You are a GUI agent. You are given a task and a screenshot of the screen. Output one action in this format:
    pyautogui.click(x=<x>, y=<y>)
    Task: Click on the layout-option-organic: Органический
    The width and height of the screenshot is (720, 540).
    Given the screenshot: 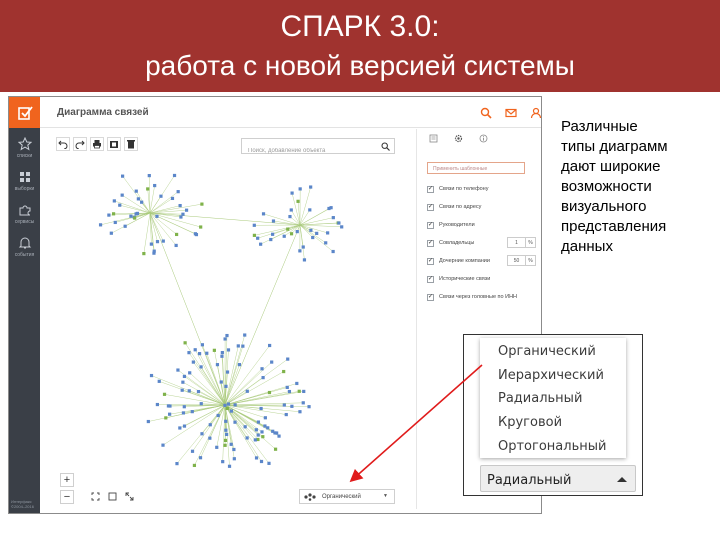 What is the action you would take?
    pyautogui.click(x=547, y=351)
    